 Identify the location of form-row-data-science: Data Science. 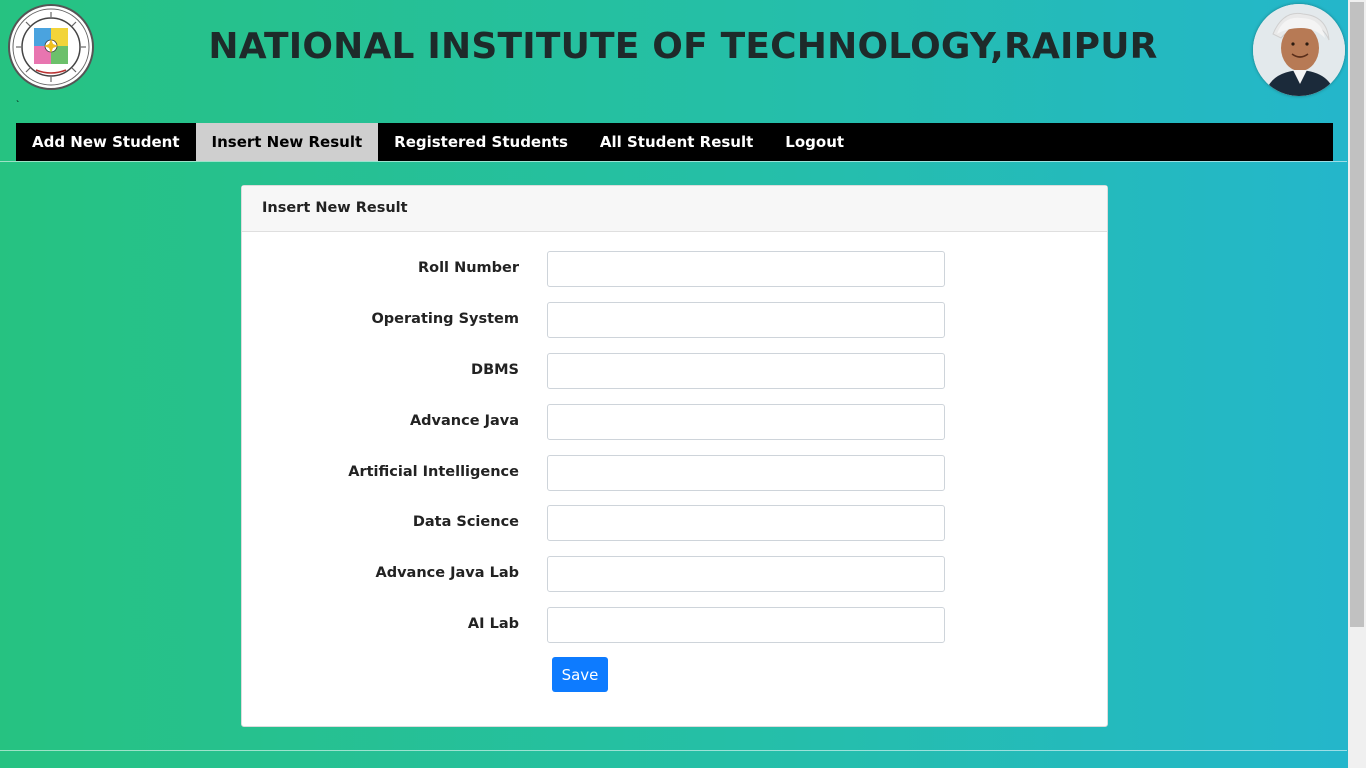
(675, 523).